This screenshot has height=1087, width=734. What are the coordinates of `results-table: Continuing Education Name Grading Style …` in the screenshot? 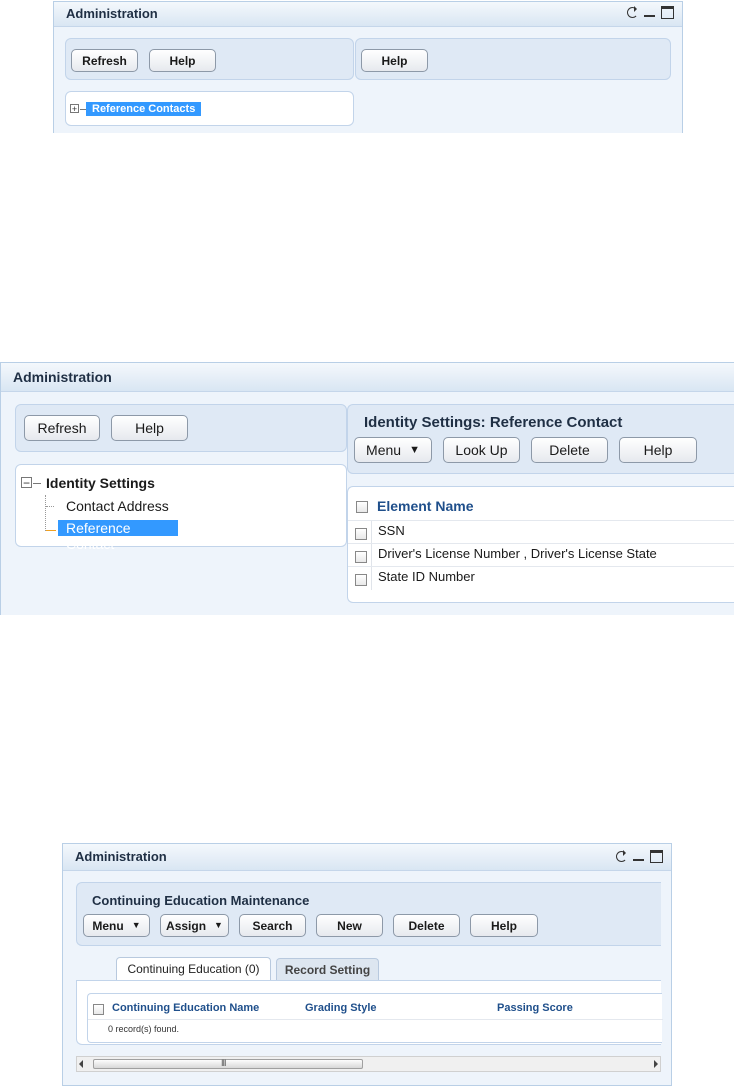 It's located at (375, 1018).